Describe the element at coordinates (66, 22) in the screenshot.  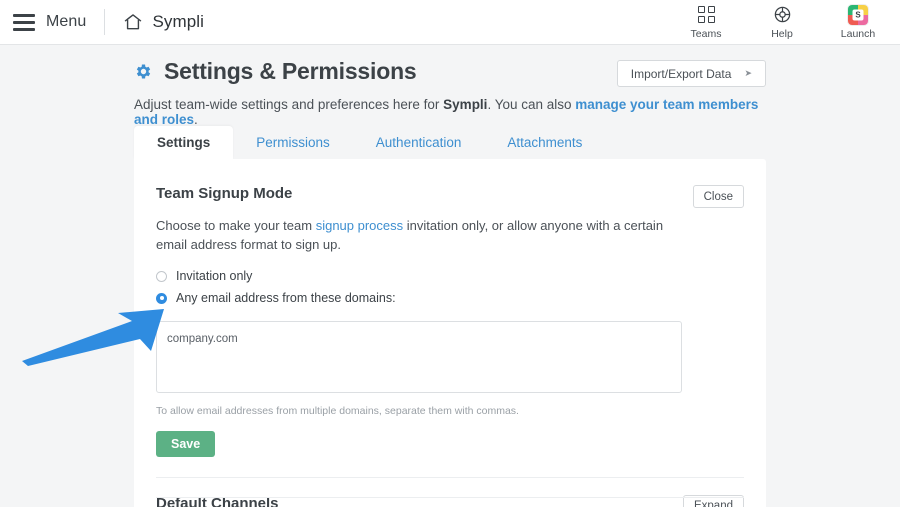
I see `menu-label: Menu` at that location.